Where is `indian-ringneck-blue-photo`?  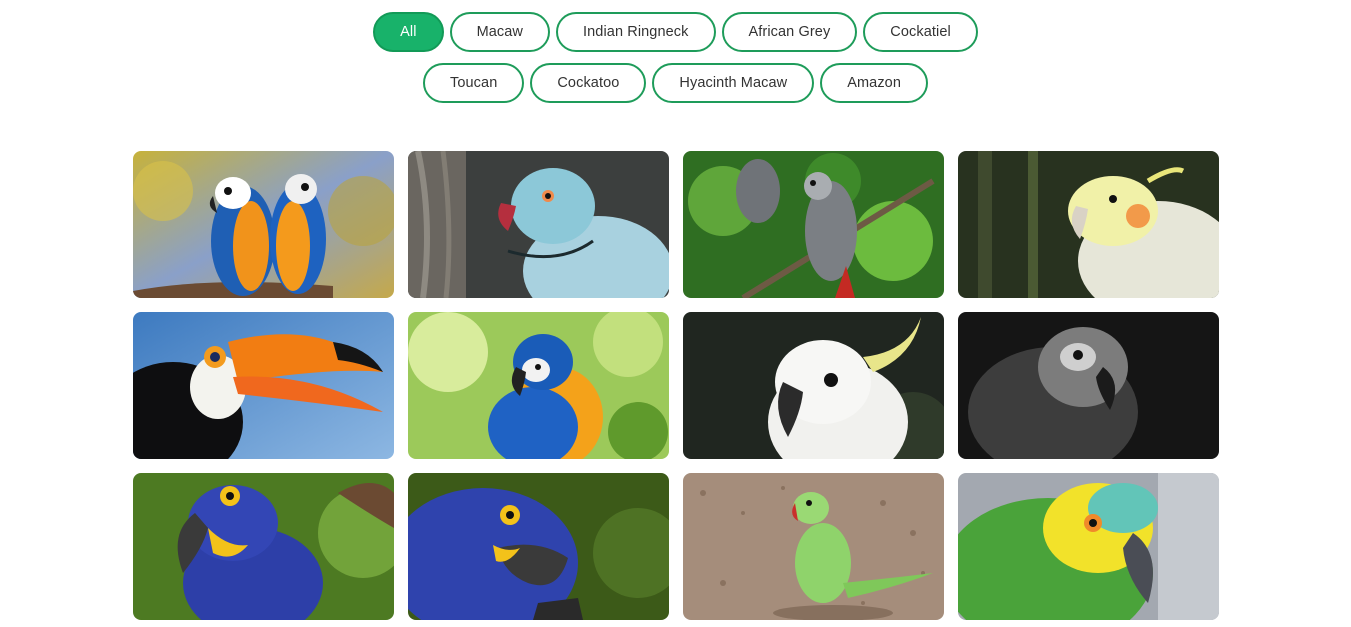
indian-ringneck-blue-photo is located at coordinates (538, 224).